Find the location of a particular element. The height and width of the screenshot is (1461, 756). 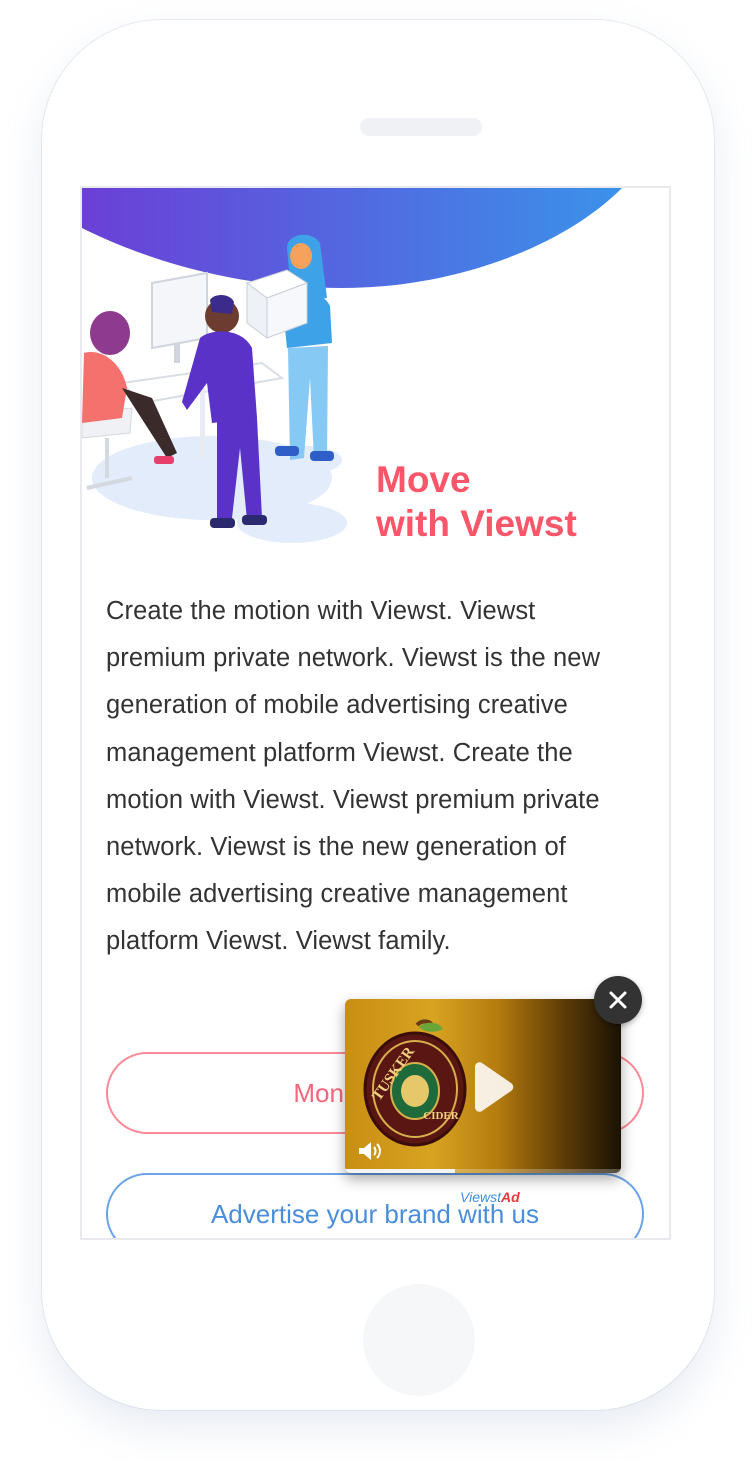

ad-label-part2: Ad is located at coordinates (510, 1197).